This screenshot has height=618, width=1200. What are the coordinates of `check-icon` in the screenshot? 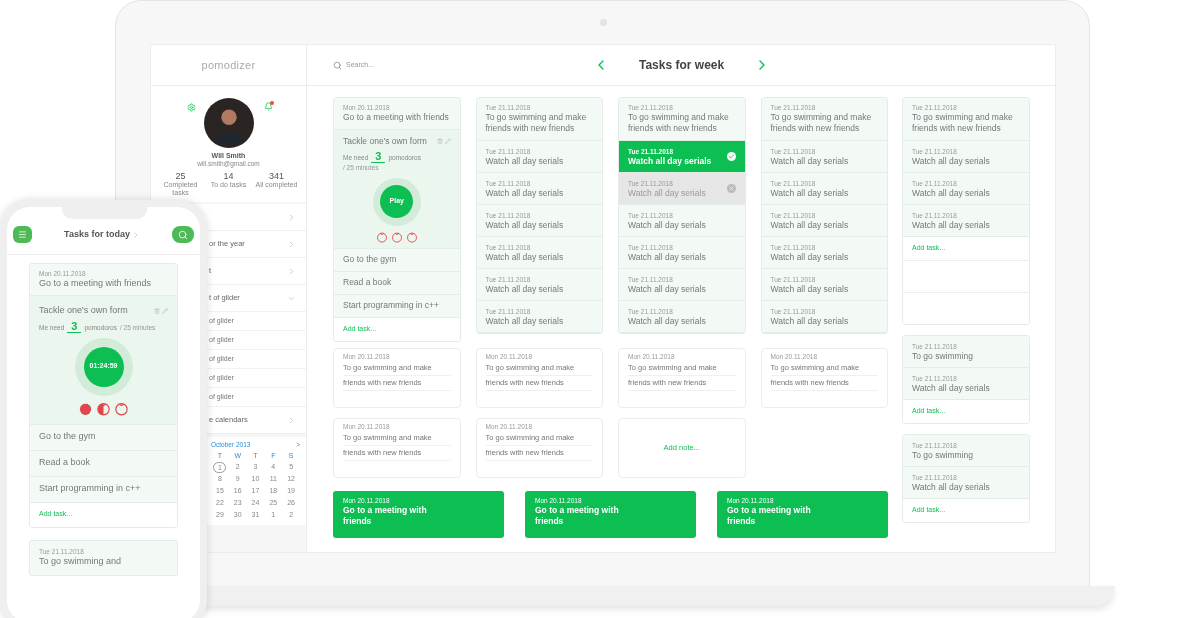 It's located at (731, 156).